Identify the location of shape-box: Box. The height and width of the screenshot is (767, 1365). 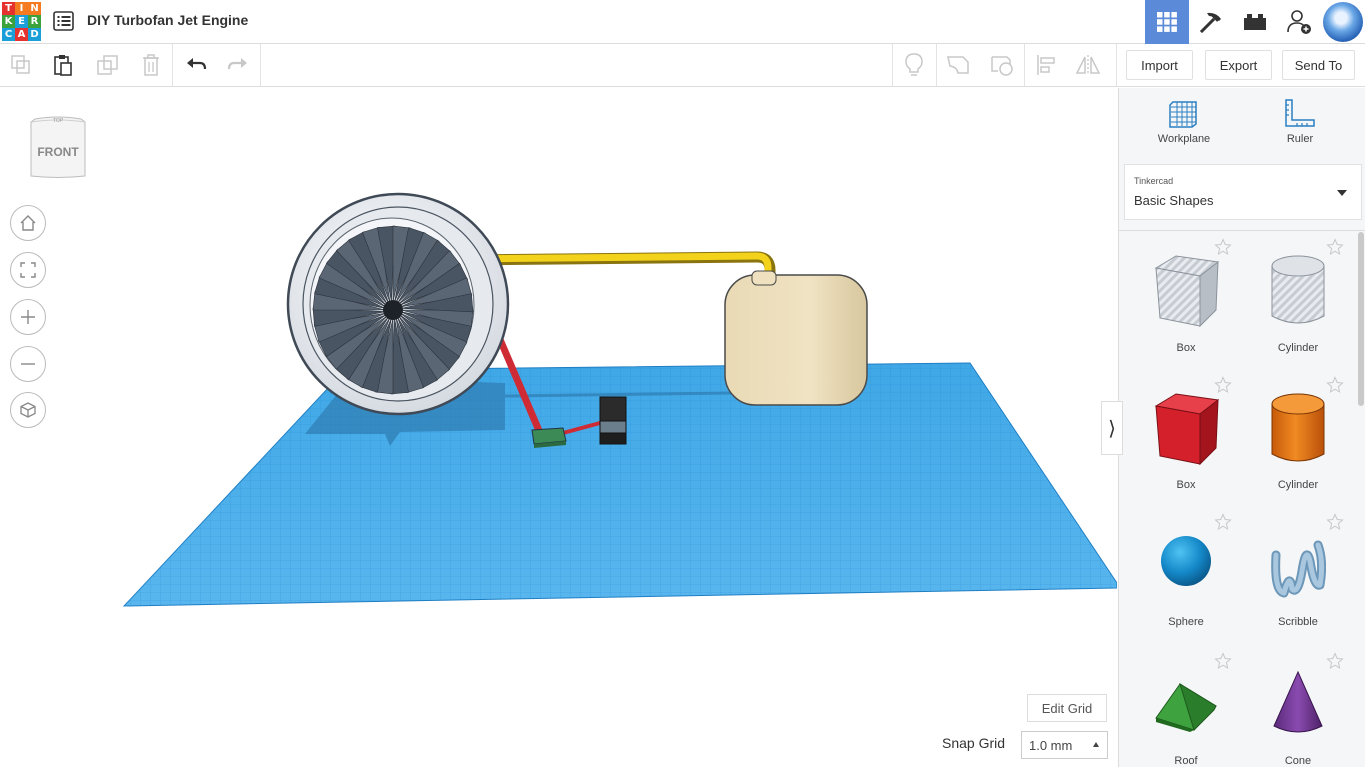
(1186, 443).